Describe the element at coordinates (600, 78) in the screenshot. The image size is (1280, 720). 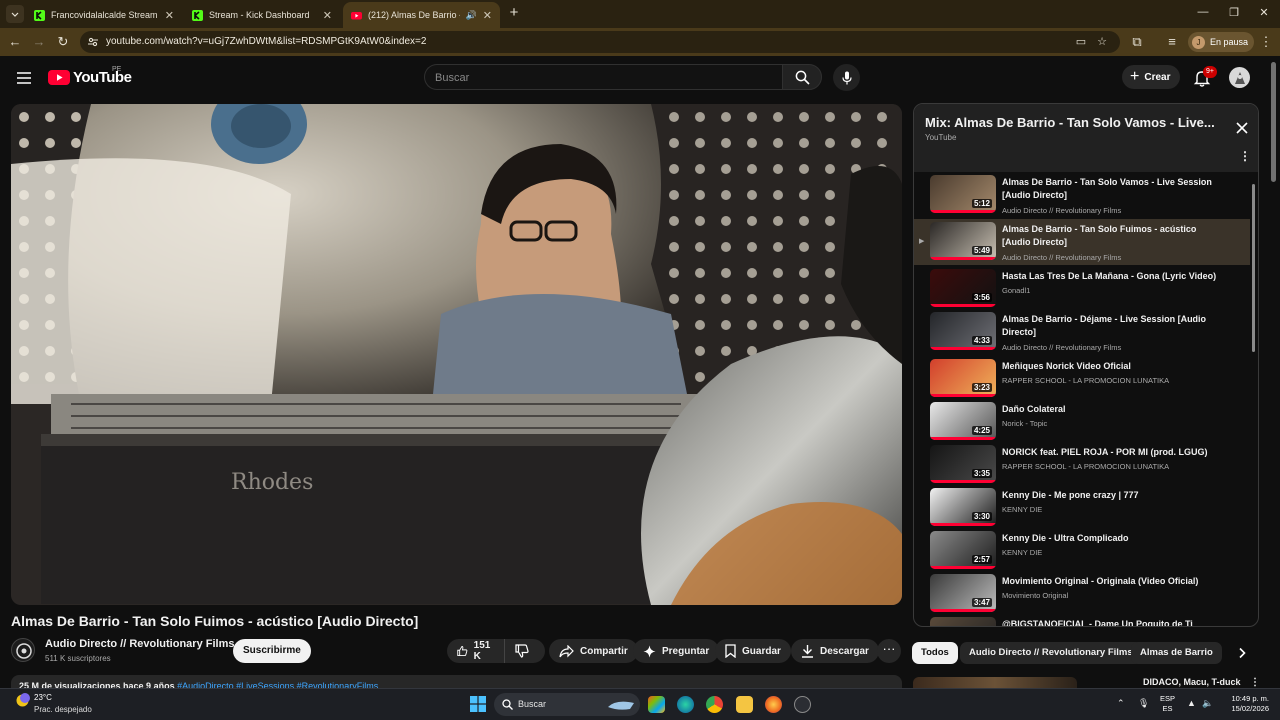
I see `search-input` at that location.